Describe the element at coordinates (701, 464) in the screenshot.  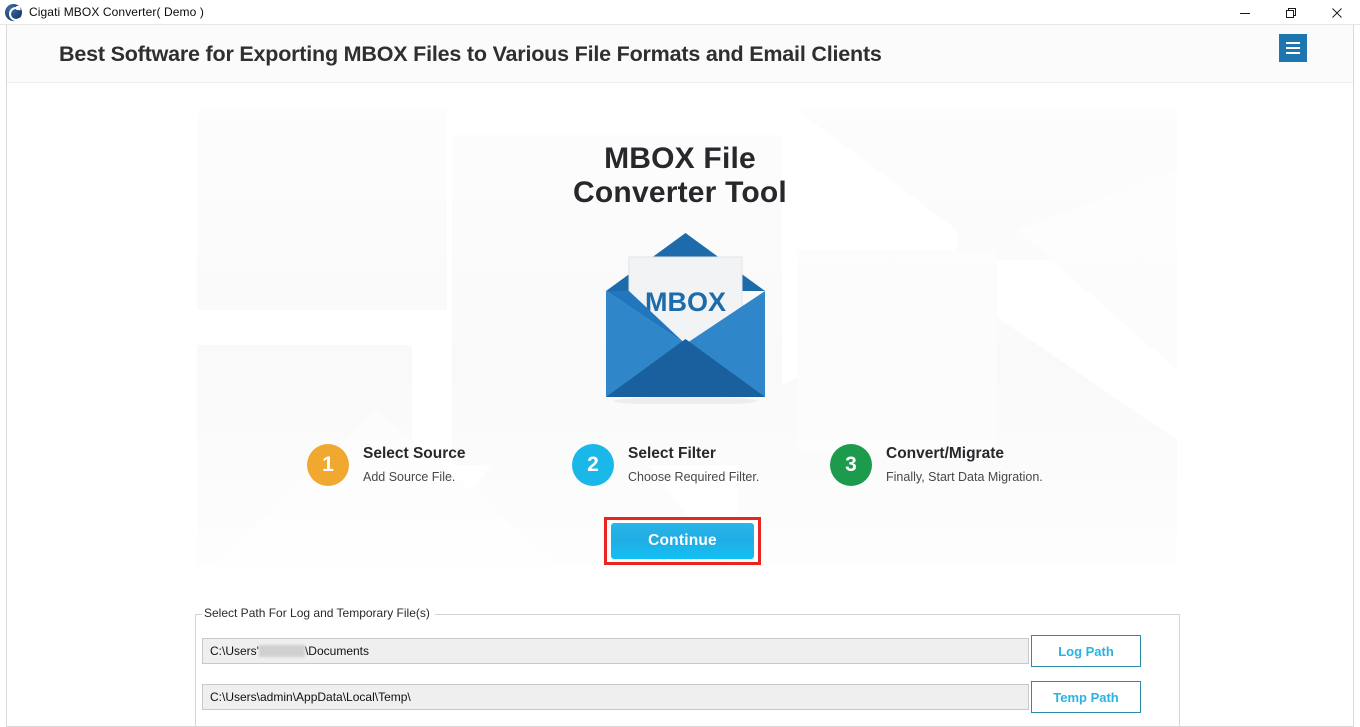
I see `step-select-filter: 2 Select Filter Choose Required Filter.` at that location.